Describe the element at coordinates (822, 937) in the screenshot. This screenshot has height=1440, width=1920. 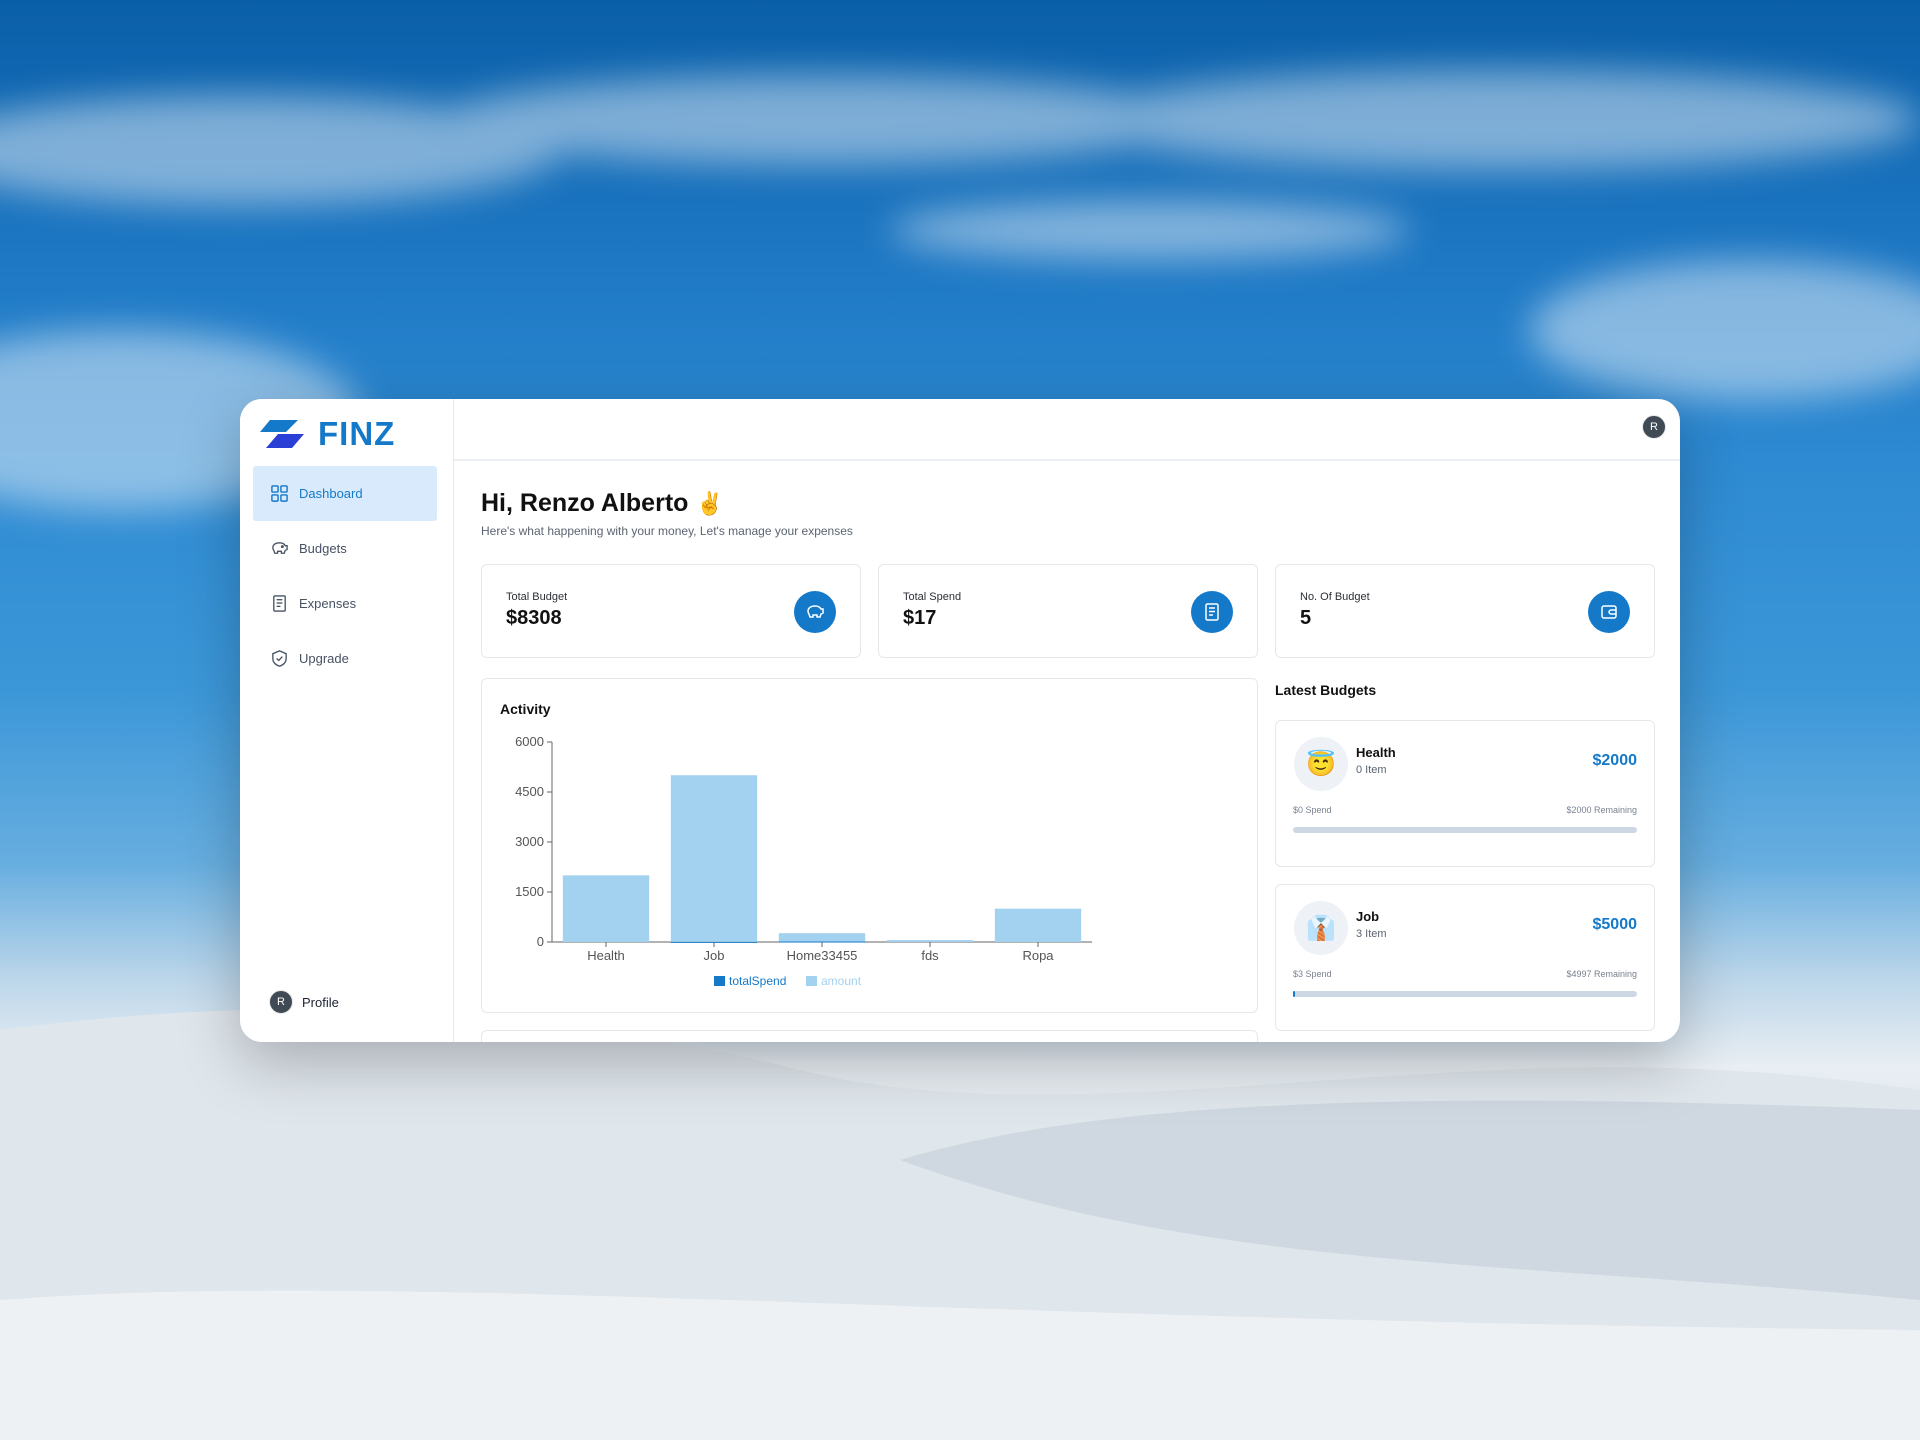
I see `bar-amount-Home33455` at that location.